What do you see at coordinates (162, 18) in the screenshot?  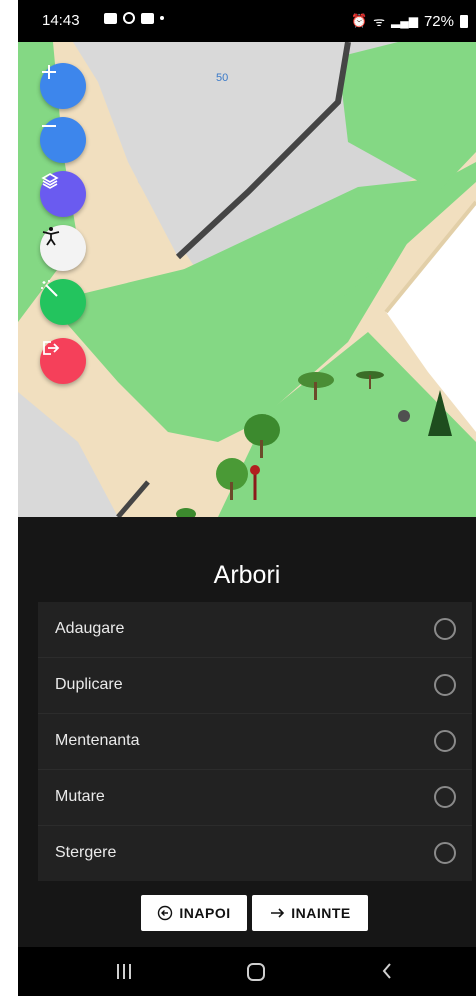 I see `more-notifications-icon` at bounding box center [162, 18].